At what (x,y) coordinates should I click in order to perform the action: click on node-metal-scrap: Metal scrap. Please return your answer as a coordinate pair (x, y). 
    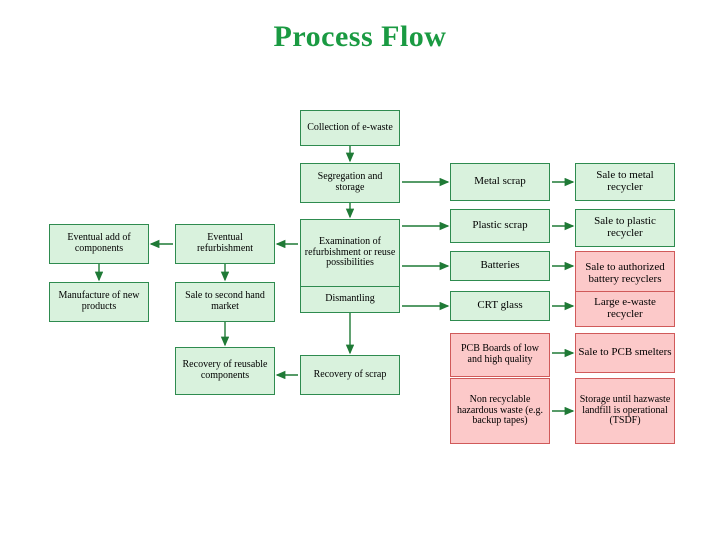
    Looking at the image, I should click on (500, 182).